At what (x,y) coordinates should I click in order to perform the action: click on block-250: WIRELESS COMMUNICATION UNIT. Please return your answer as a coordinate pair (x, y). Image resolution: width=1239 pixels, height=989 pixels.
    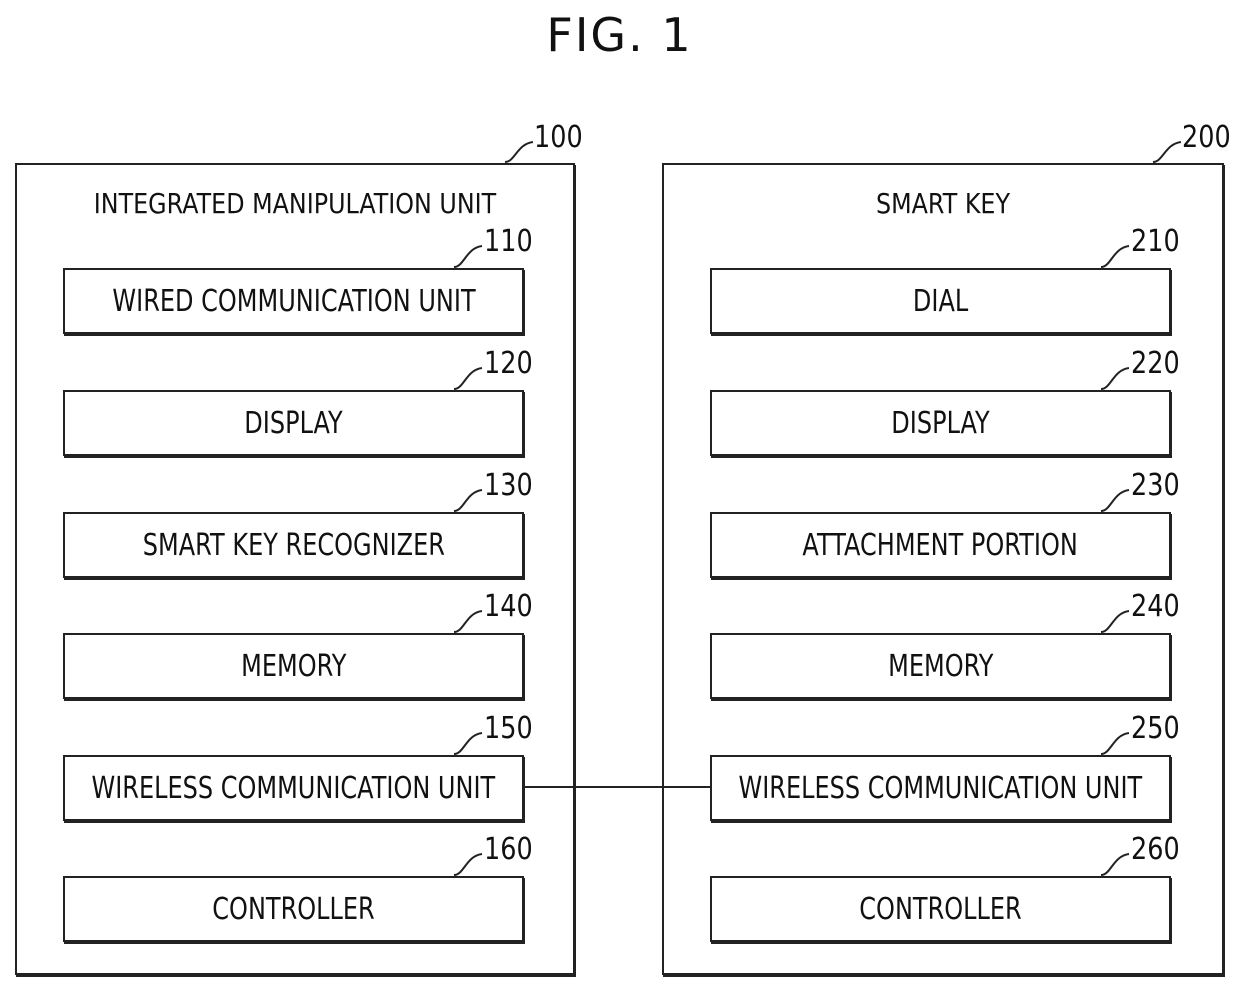
    Looking at the image, I should click on (940, 788).